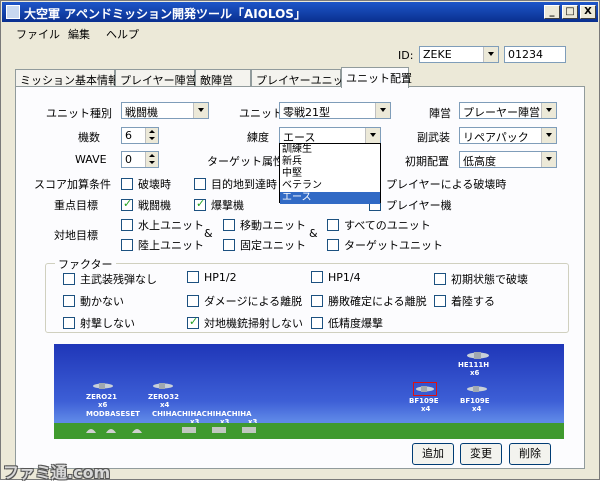  I want to click on count-spinner: 6, so click(140, 135).